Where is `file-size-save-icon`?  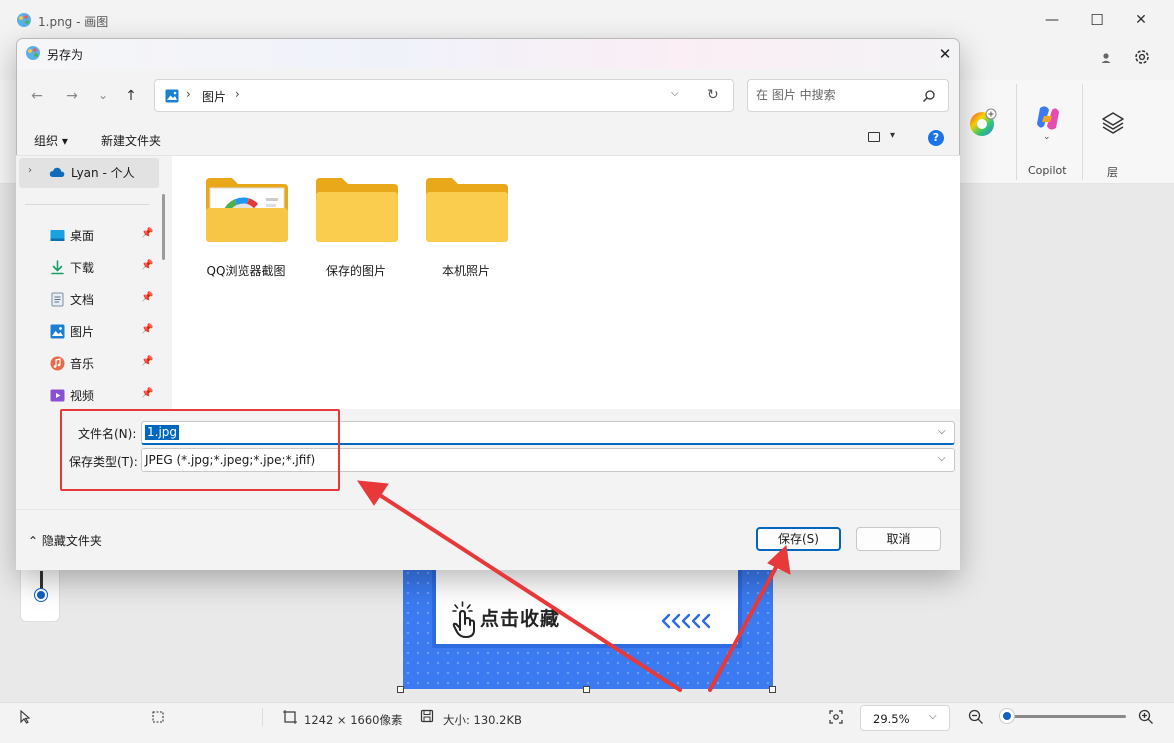 file-size-save-icon is located at coordinates (427, 716).